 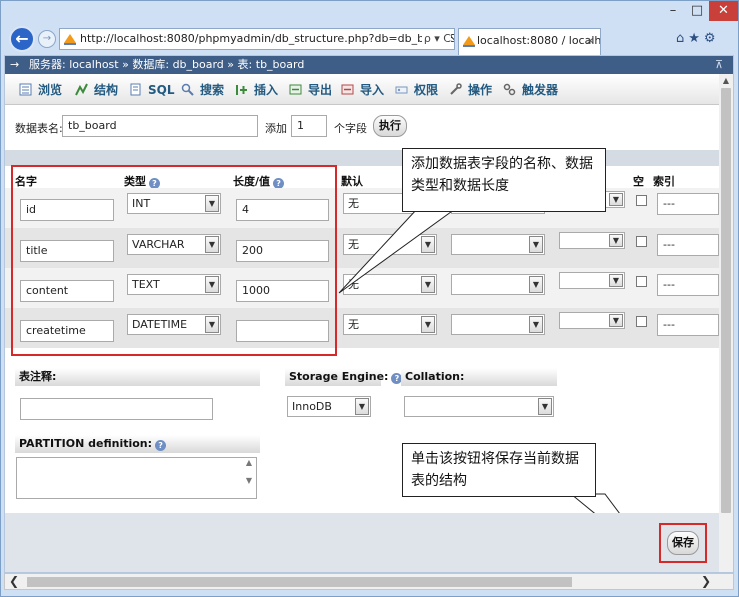 What do you see at coordinates (280, 64) in the screenshot?
I see `breadcrumb-table: tb_board` at bounding box center [280, 64].